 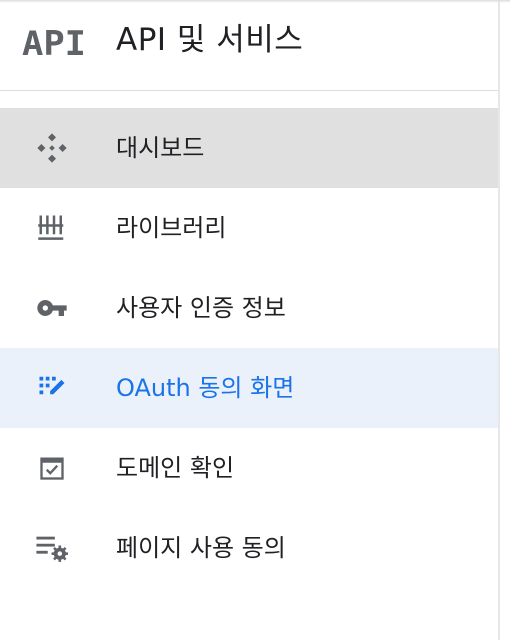 What do you see at coordinates (201, 548) in the screenshot?
I see `nav-item-label: 페이지 사용 동의` at bounding box center [201, 548].